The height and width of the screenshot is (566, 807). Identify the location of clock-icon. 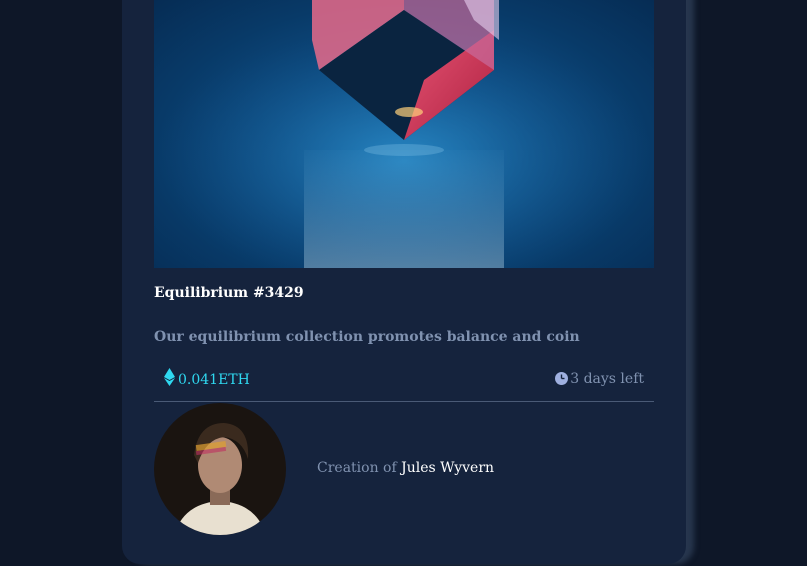
(562, 378).